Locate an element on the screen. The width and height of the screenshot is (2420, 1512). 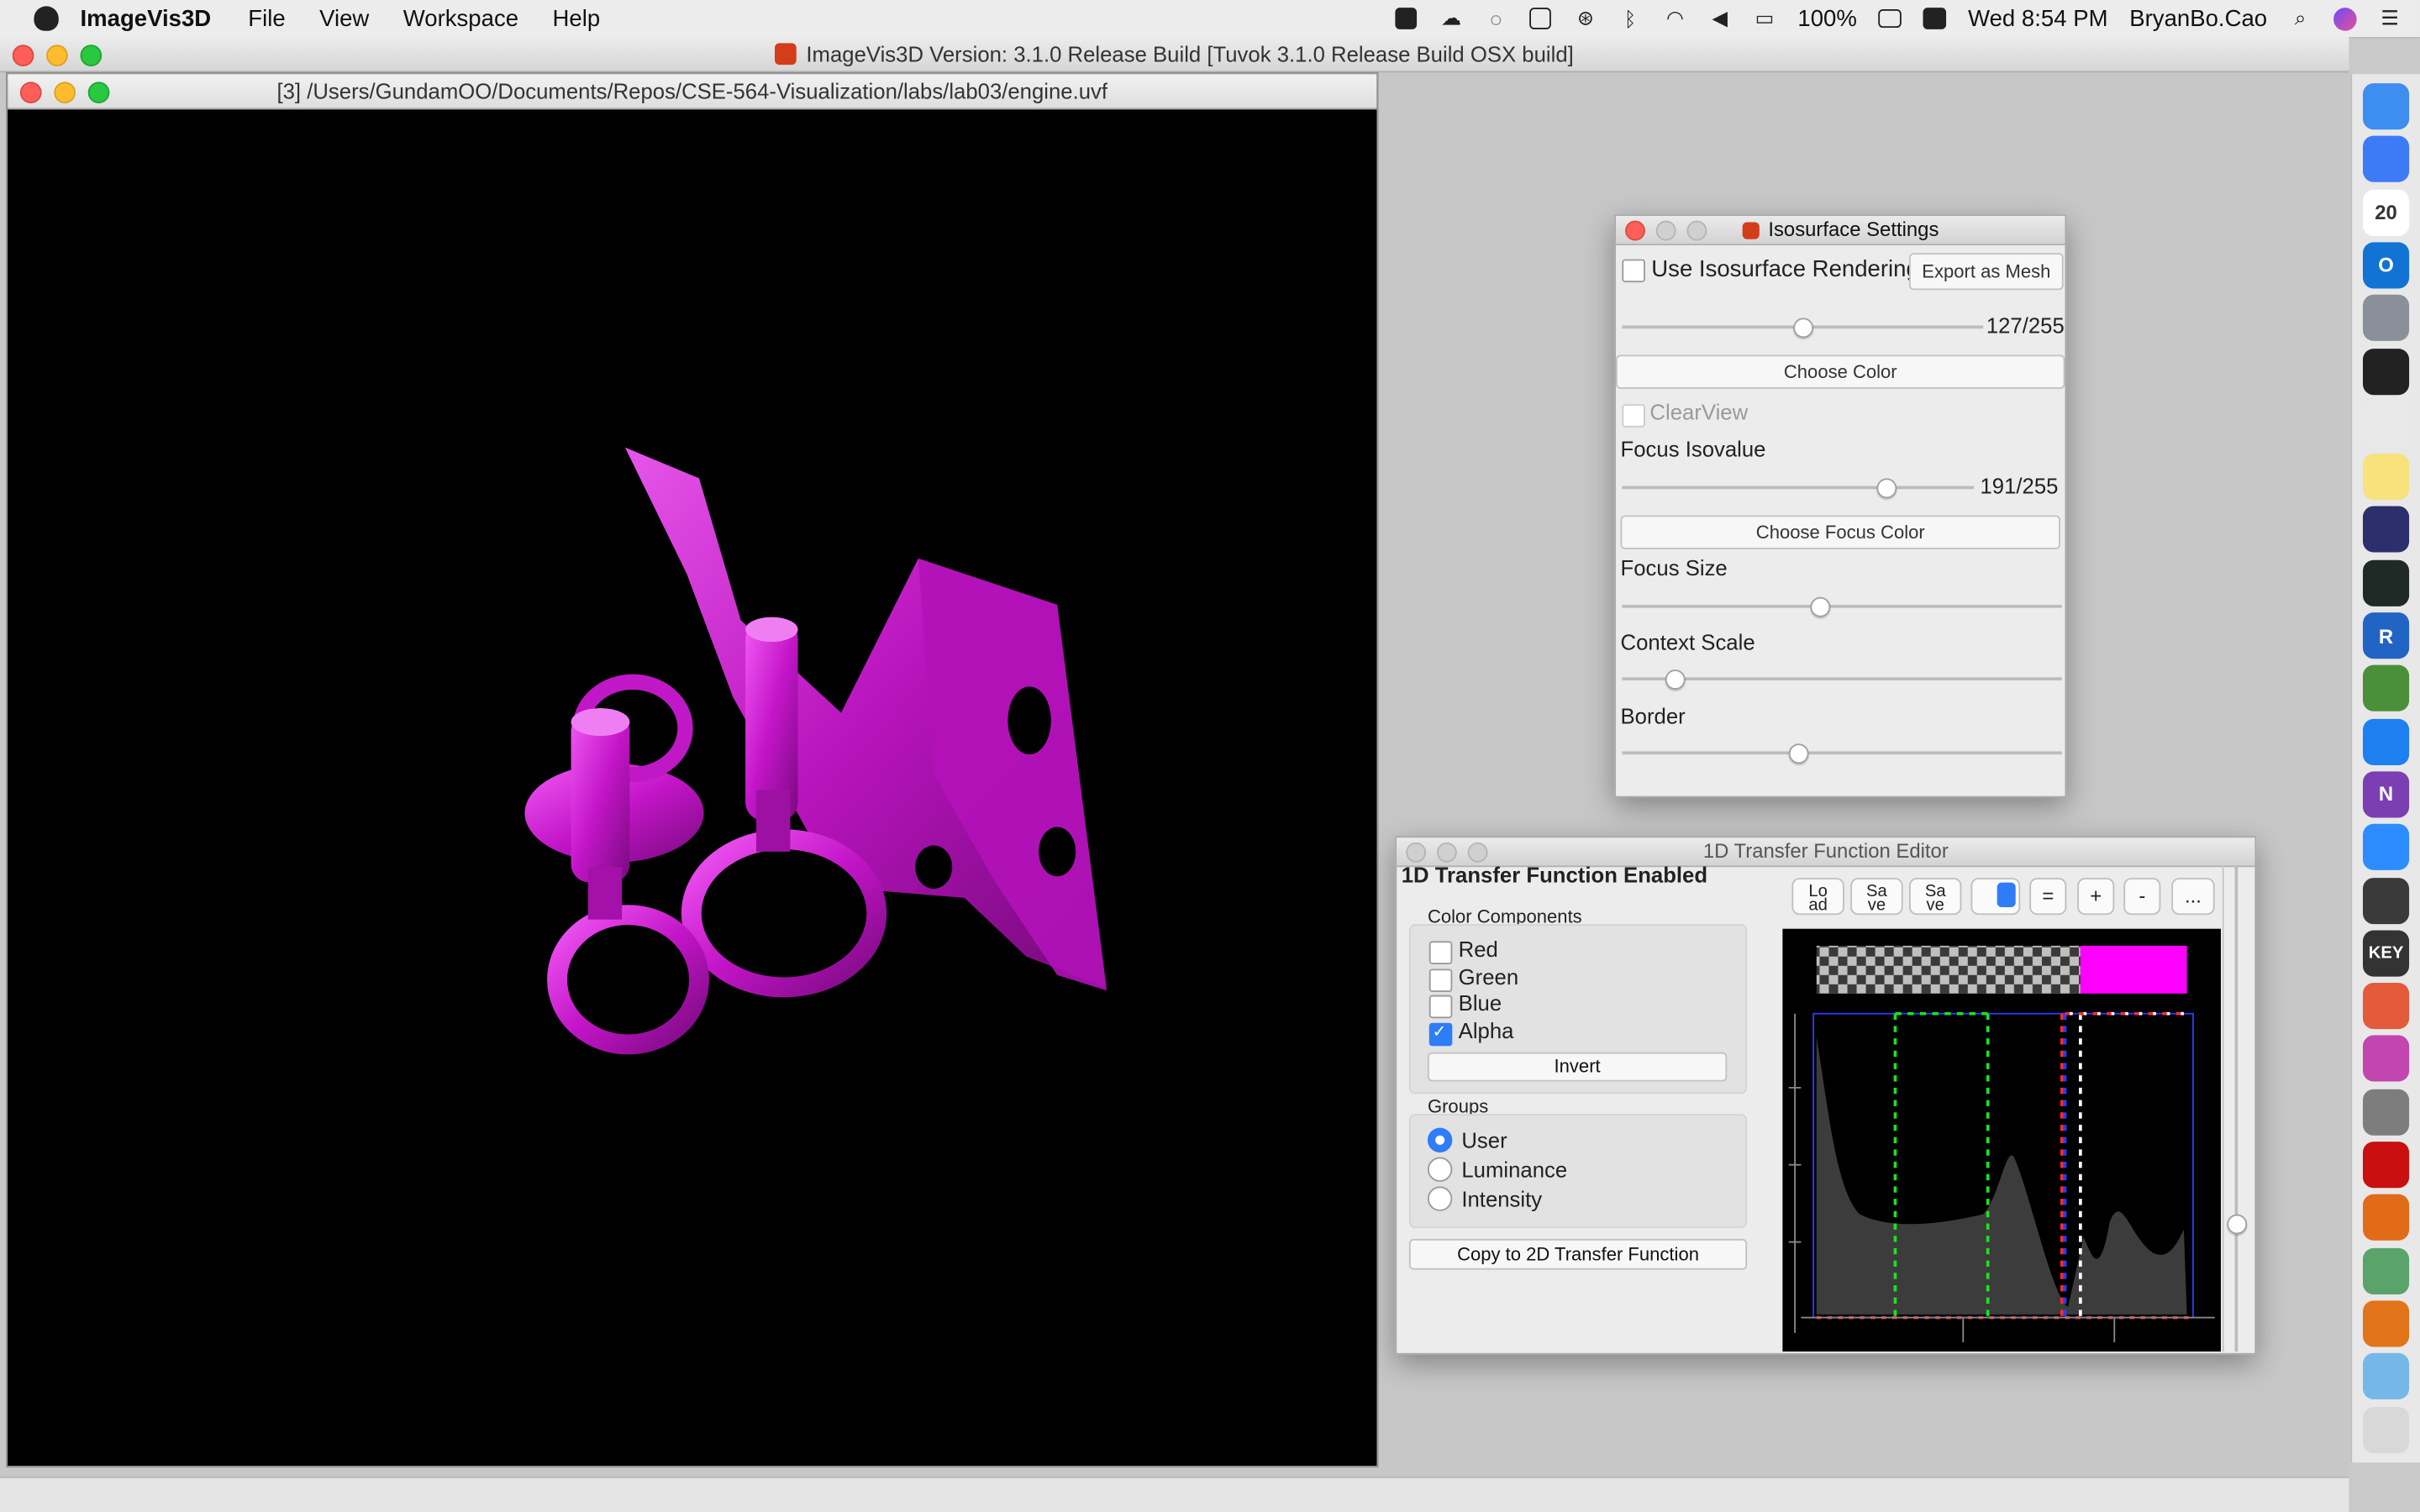
menu-file: File is located at coordinates (266, 18).